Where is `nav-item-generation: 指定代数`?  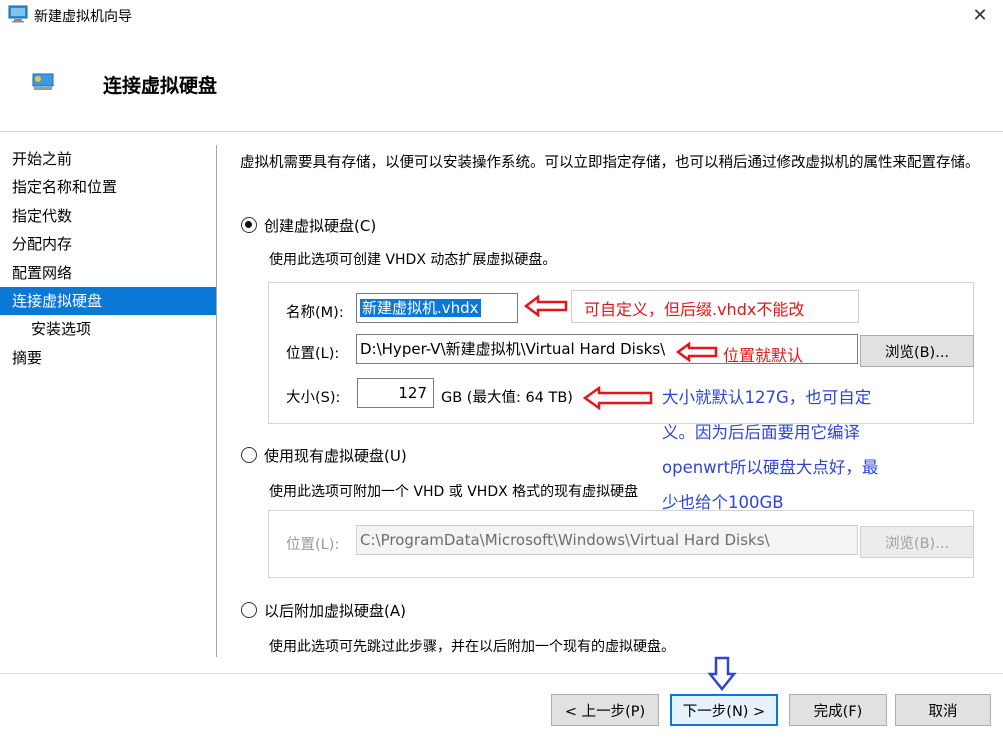 nav-item-generation: 指定代数 is located at coordinates (108, 216).